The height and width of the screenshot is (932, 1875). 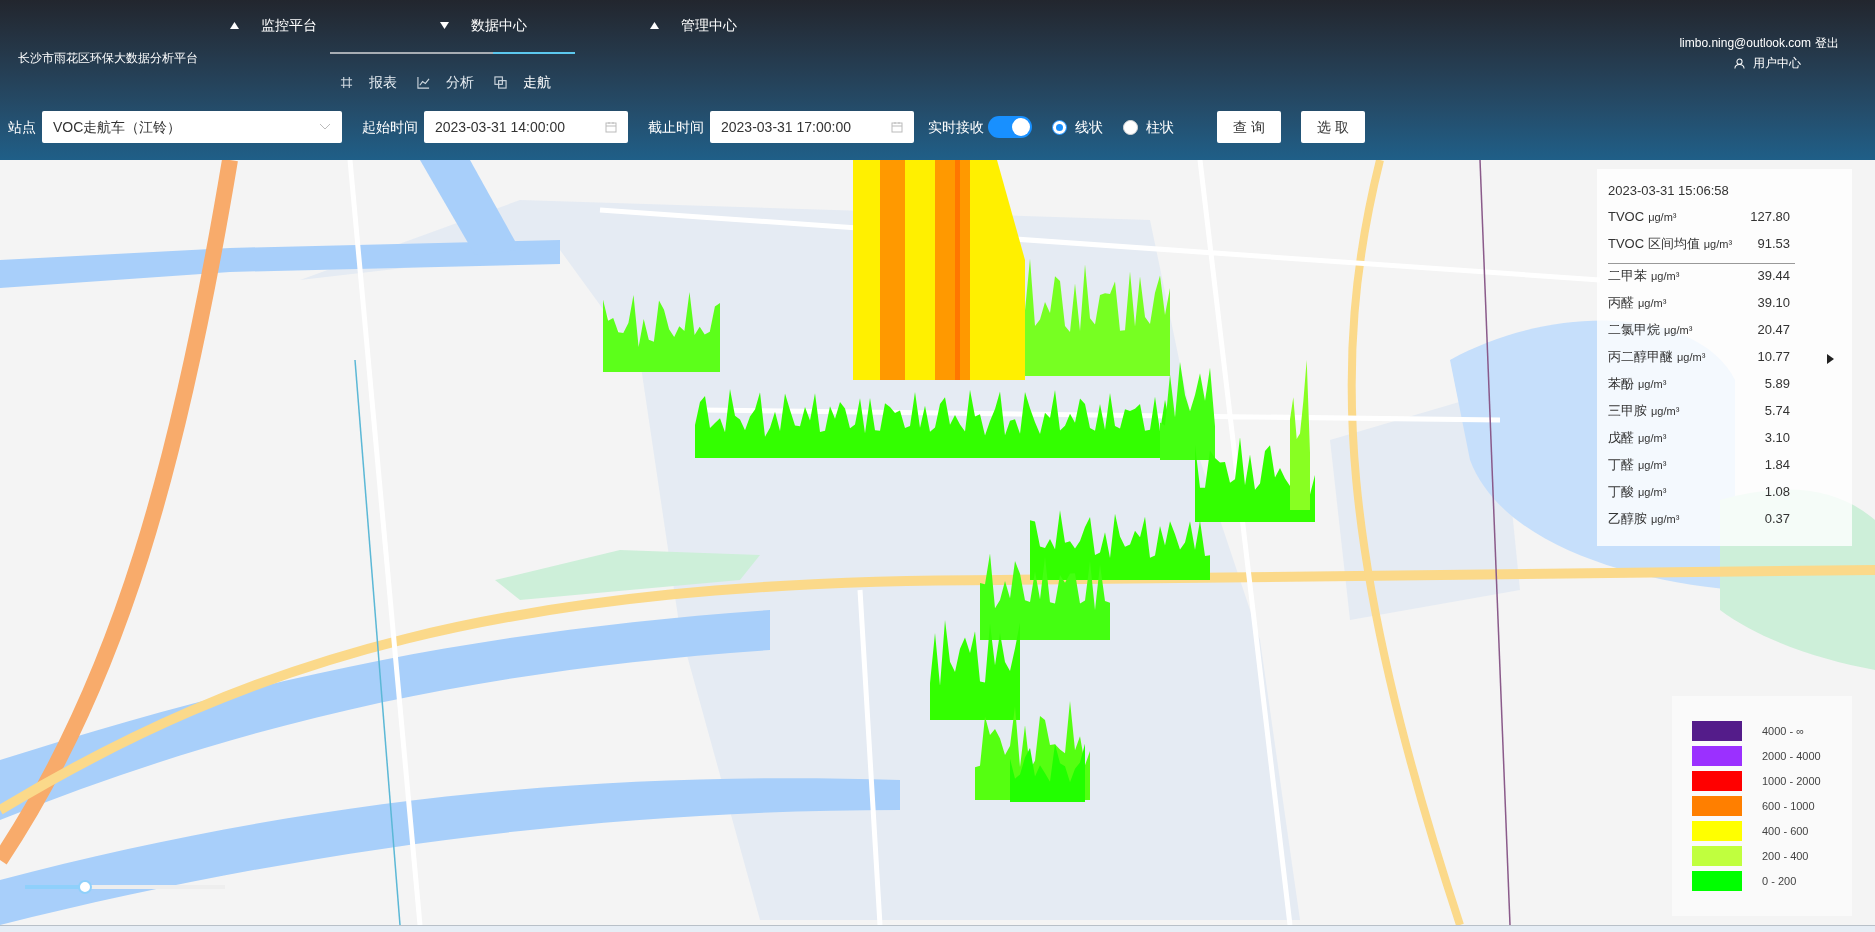 I want to click on nav-menu-item: 管理中心, so click(x=755, y=25).